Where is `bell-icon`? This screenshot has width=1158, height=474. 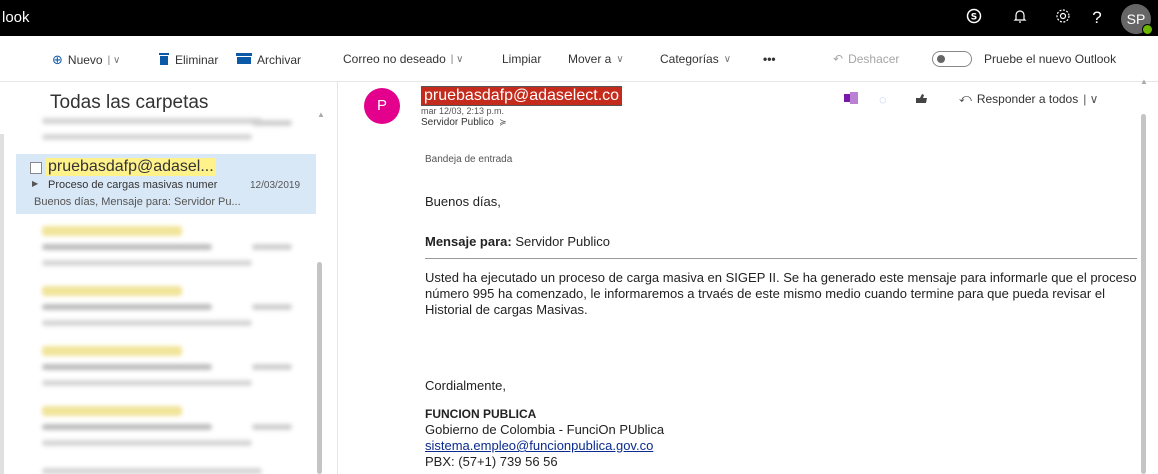 bell-icon is located at coordinates (1020, 18).